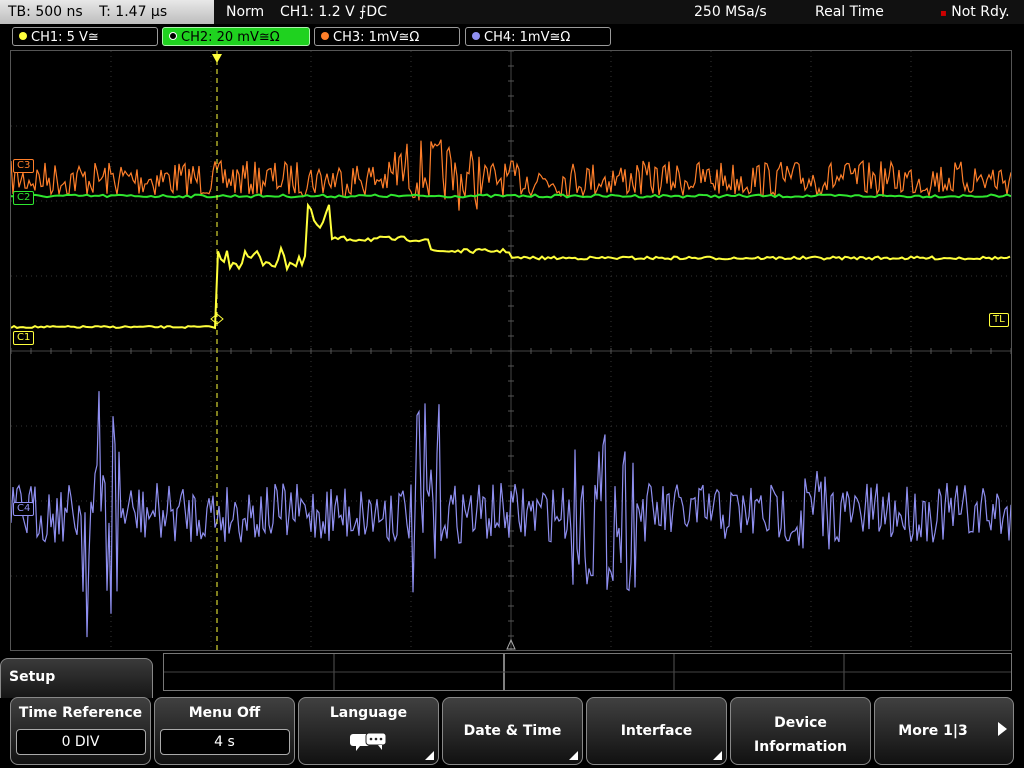 This screenshot has width=1024, height=768. What do you see at coordinates (325, 36) in the screenshot?
I see `ch3-color-icon` at bounding box center [325, 36].